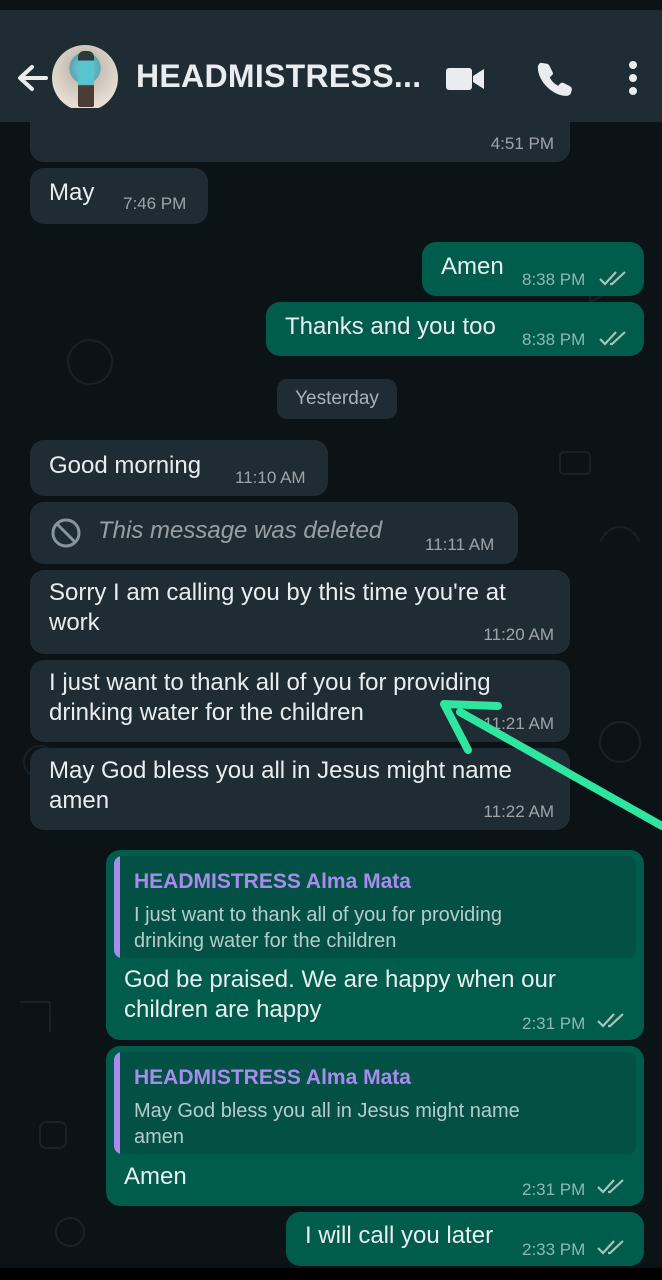 The height and width of the screenshot is (1280, 662). I want to click on phone-icon, so click(555, 79).